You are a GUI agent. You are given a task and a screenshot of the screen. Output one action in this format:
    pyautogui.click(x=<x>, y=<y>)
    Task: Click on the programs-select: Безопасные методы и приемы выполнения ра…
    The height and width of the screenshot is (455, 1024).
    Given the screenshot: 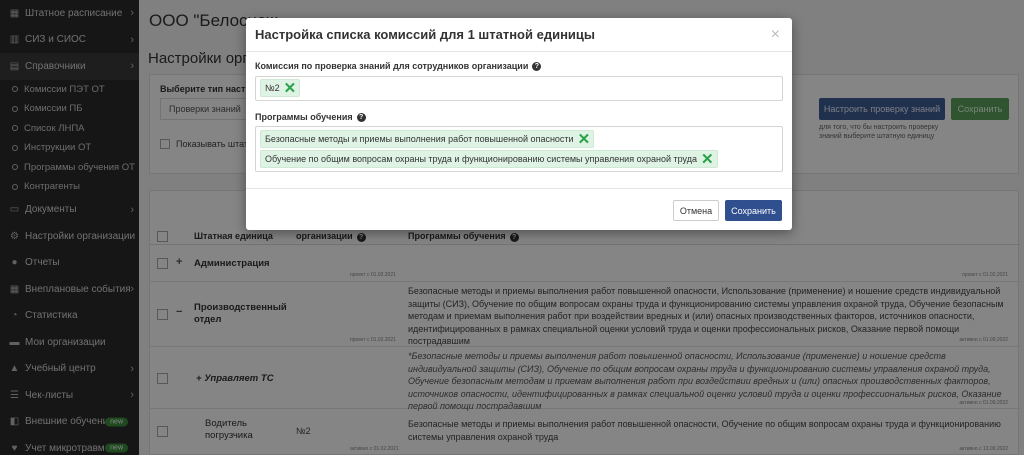 What is the action you would take?
    pyautogui.click(x=519, y=149)
    